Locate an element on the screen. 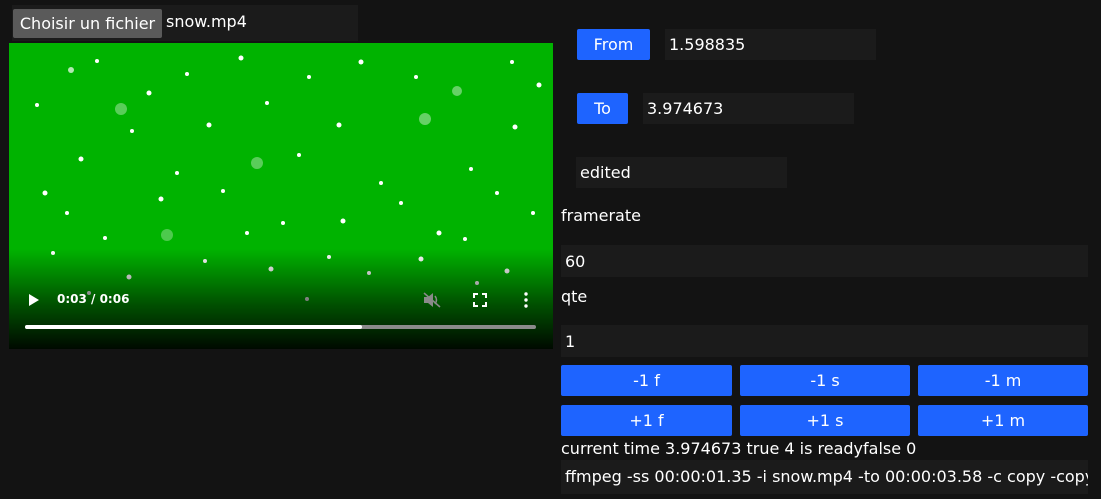 This screenshot has height=499, width=1101. minus-1-frame-button: -1 f is located at coordinates (646, 380).